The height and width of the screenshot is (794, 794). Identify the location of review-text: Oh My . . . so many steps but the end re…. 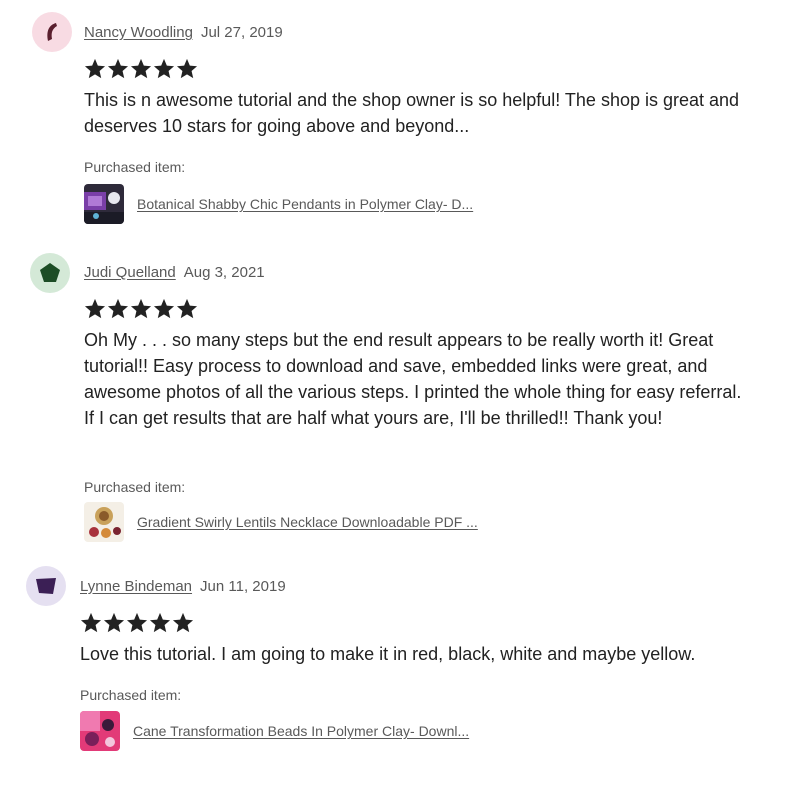
(413, 379).